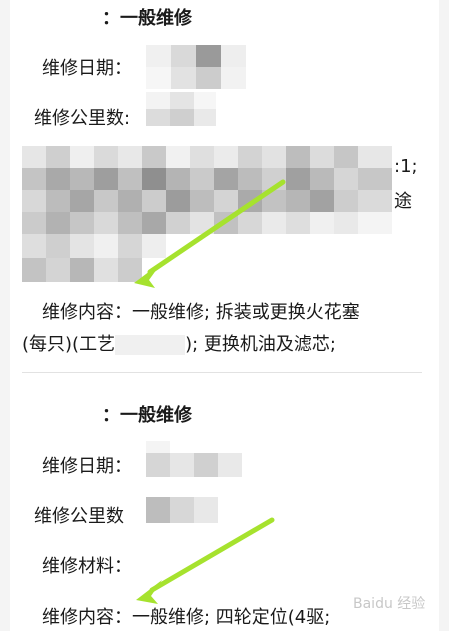 This screenshot has height=631, width=449. I want to click on watermark-text: Baidu 经验, so click(389, 604).